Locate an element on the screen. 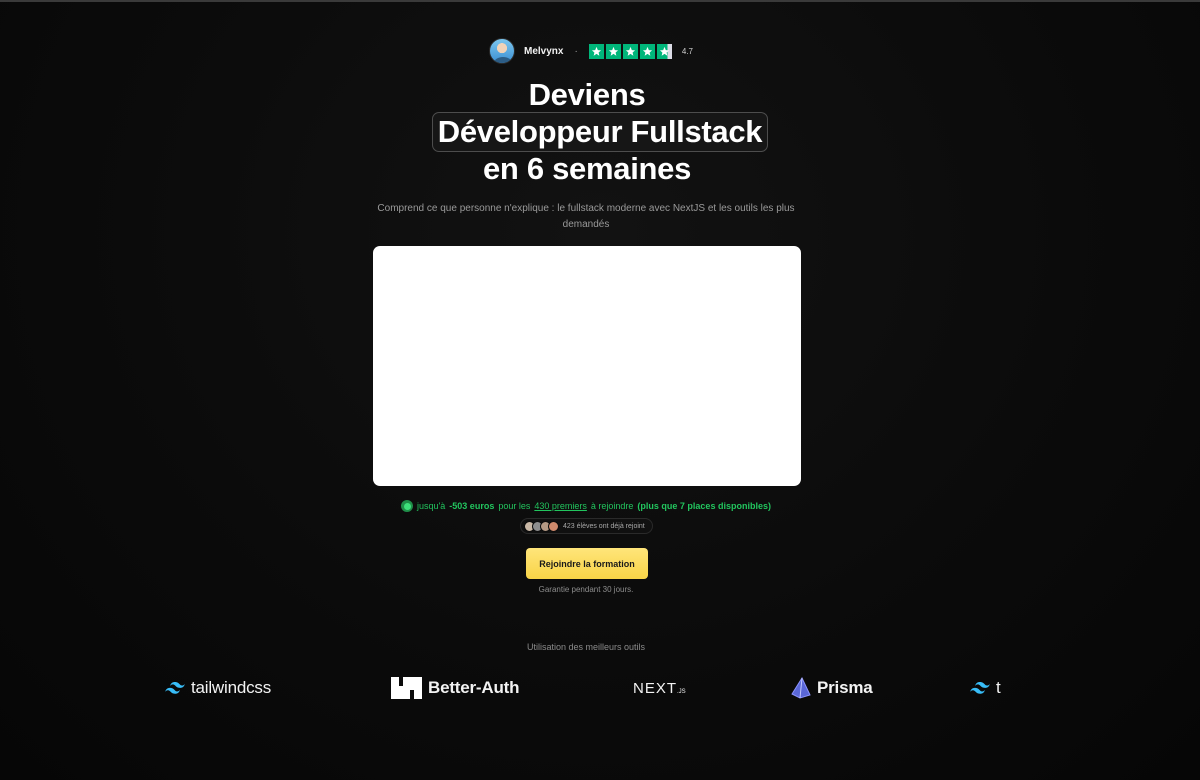  prisma-logo: Prisma is located at coordinates (832, 688).